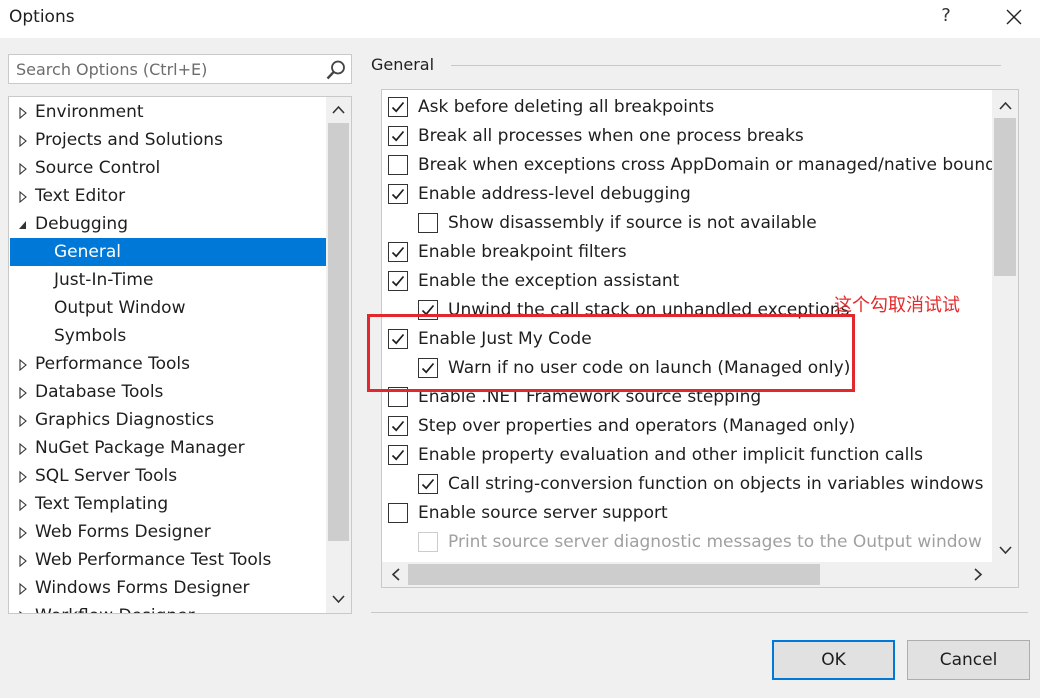 This screenshot has width=1040, height=698. I want to click on tree-item: Performance Tools, so click(168, 364).